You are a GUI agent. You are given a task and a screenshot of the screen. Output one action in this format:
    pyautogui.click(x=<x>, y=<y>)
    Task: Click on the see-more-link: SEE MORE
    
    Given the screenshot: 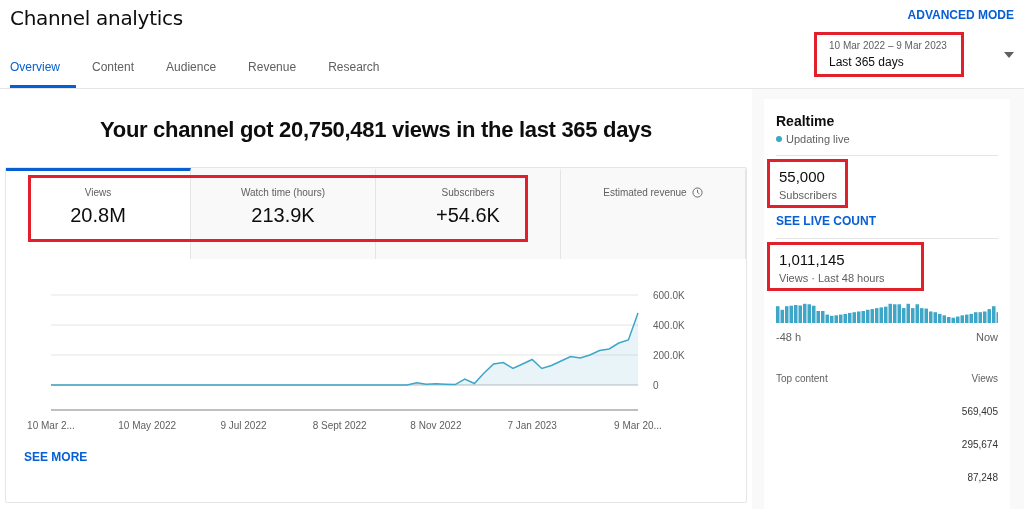 What is the action you would take?
    pyautogui.click(x=385, y=457)
    